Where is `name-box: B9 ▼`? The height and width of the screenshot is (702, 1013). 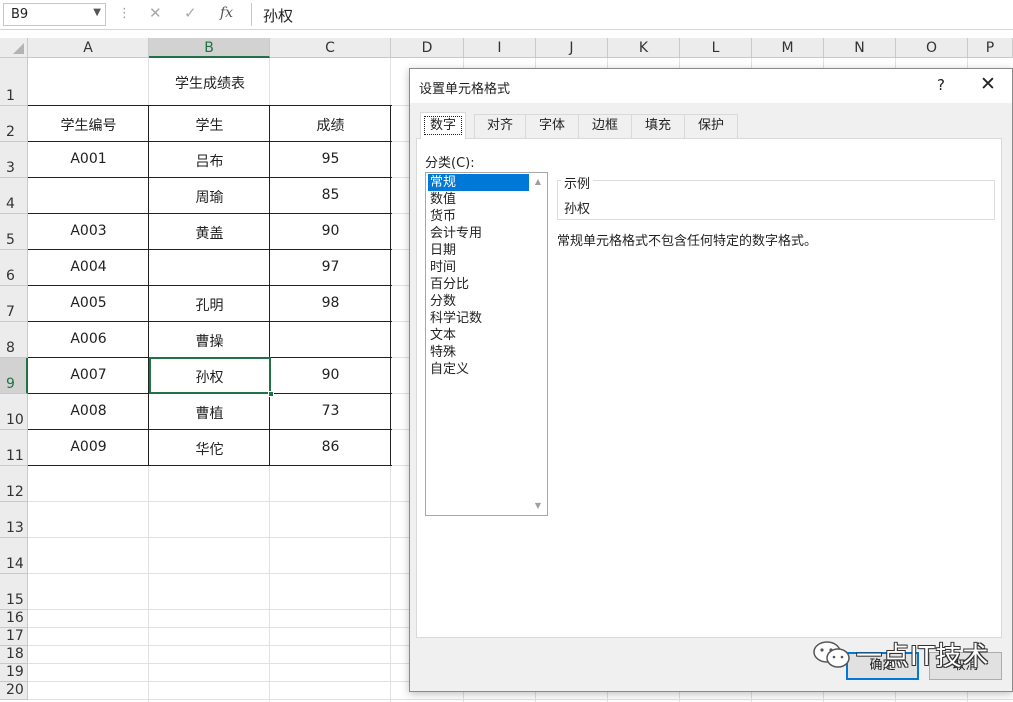
name-box: B9 ▼ is located at coordinates (54, 14).